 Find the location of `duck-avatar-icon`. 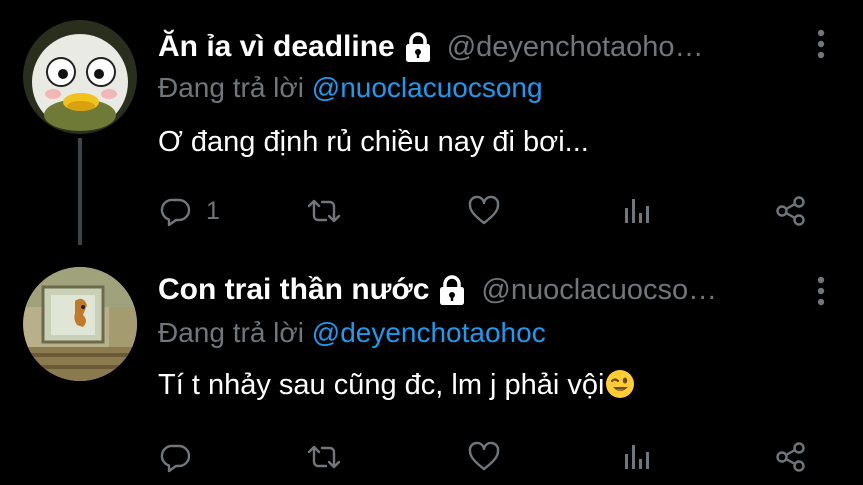

duck-avatar-icon is located at coordinates (80, 77).